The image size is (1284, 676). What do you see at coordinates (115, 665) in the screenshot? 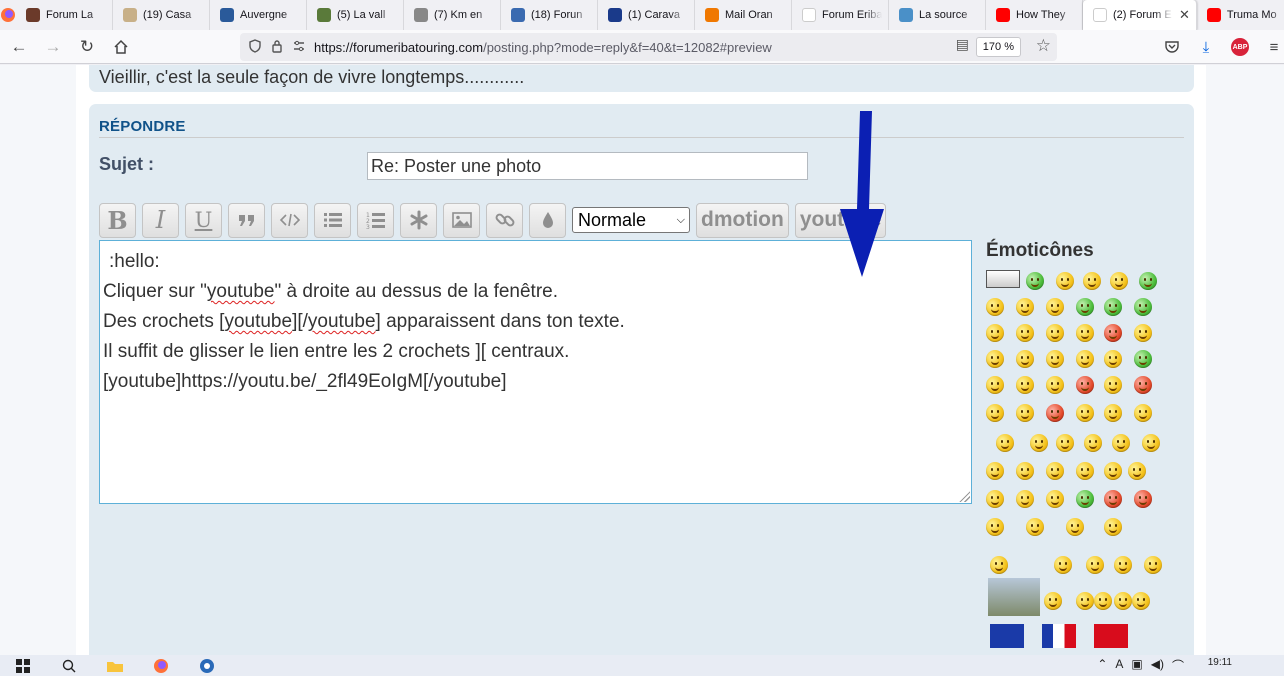
I see `file-explorer-icon` at bounding box center [115, 665].